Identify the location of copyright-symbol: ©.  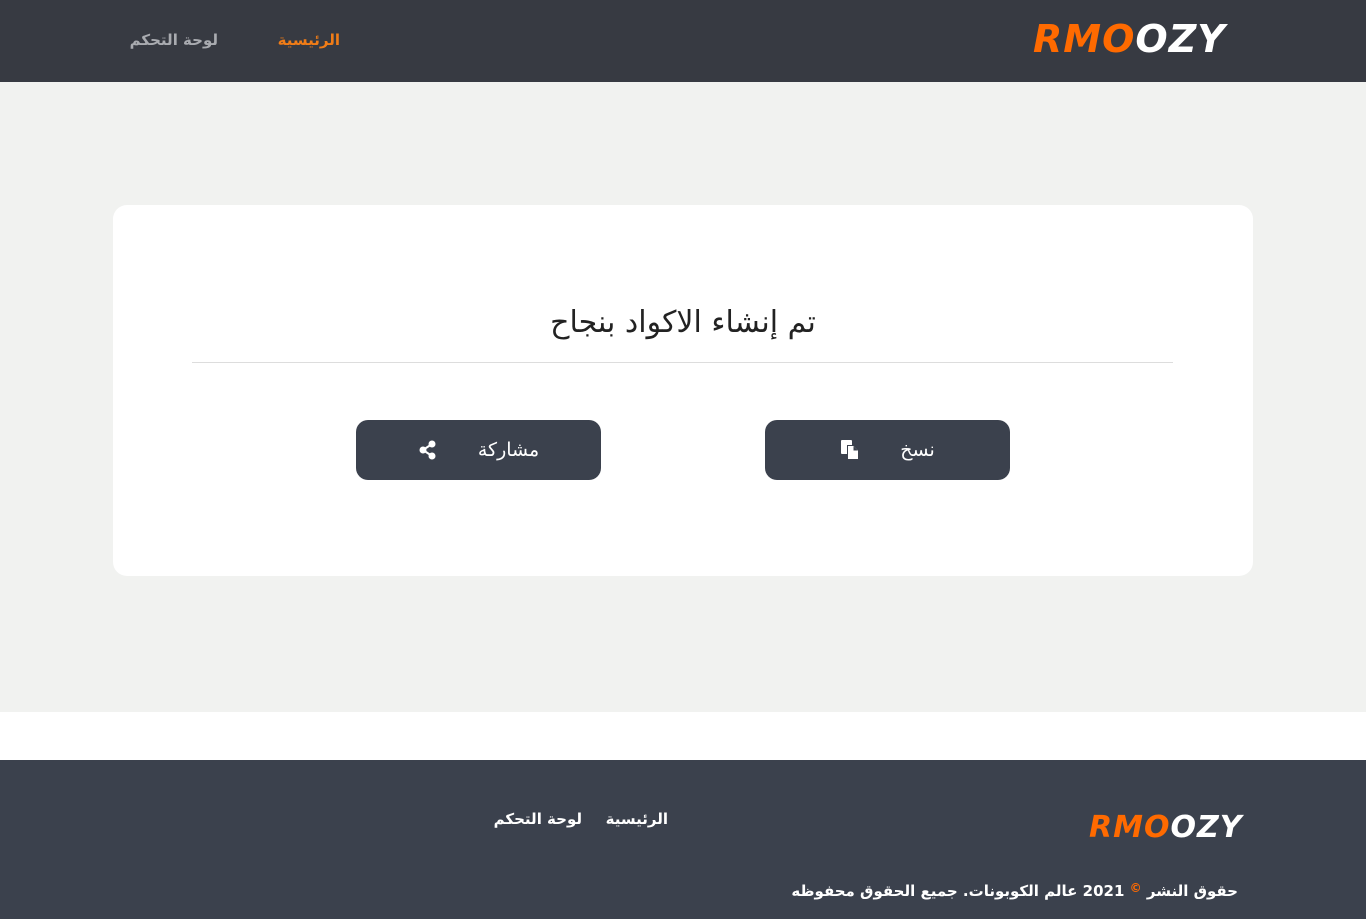
(1135, 888).